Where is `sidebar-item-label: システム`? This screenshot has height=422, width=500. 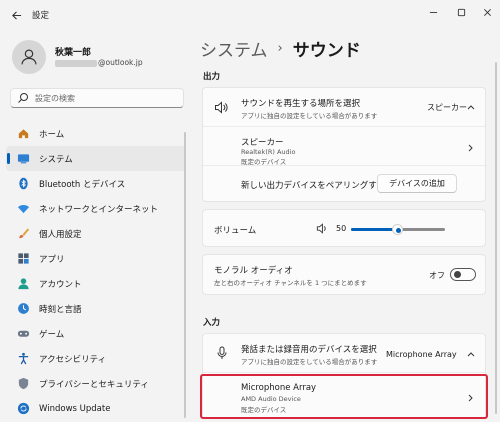
sidebar-item-label: システム is located at coordinates (56, 159).